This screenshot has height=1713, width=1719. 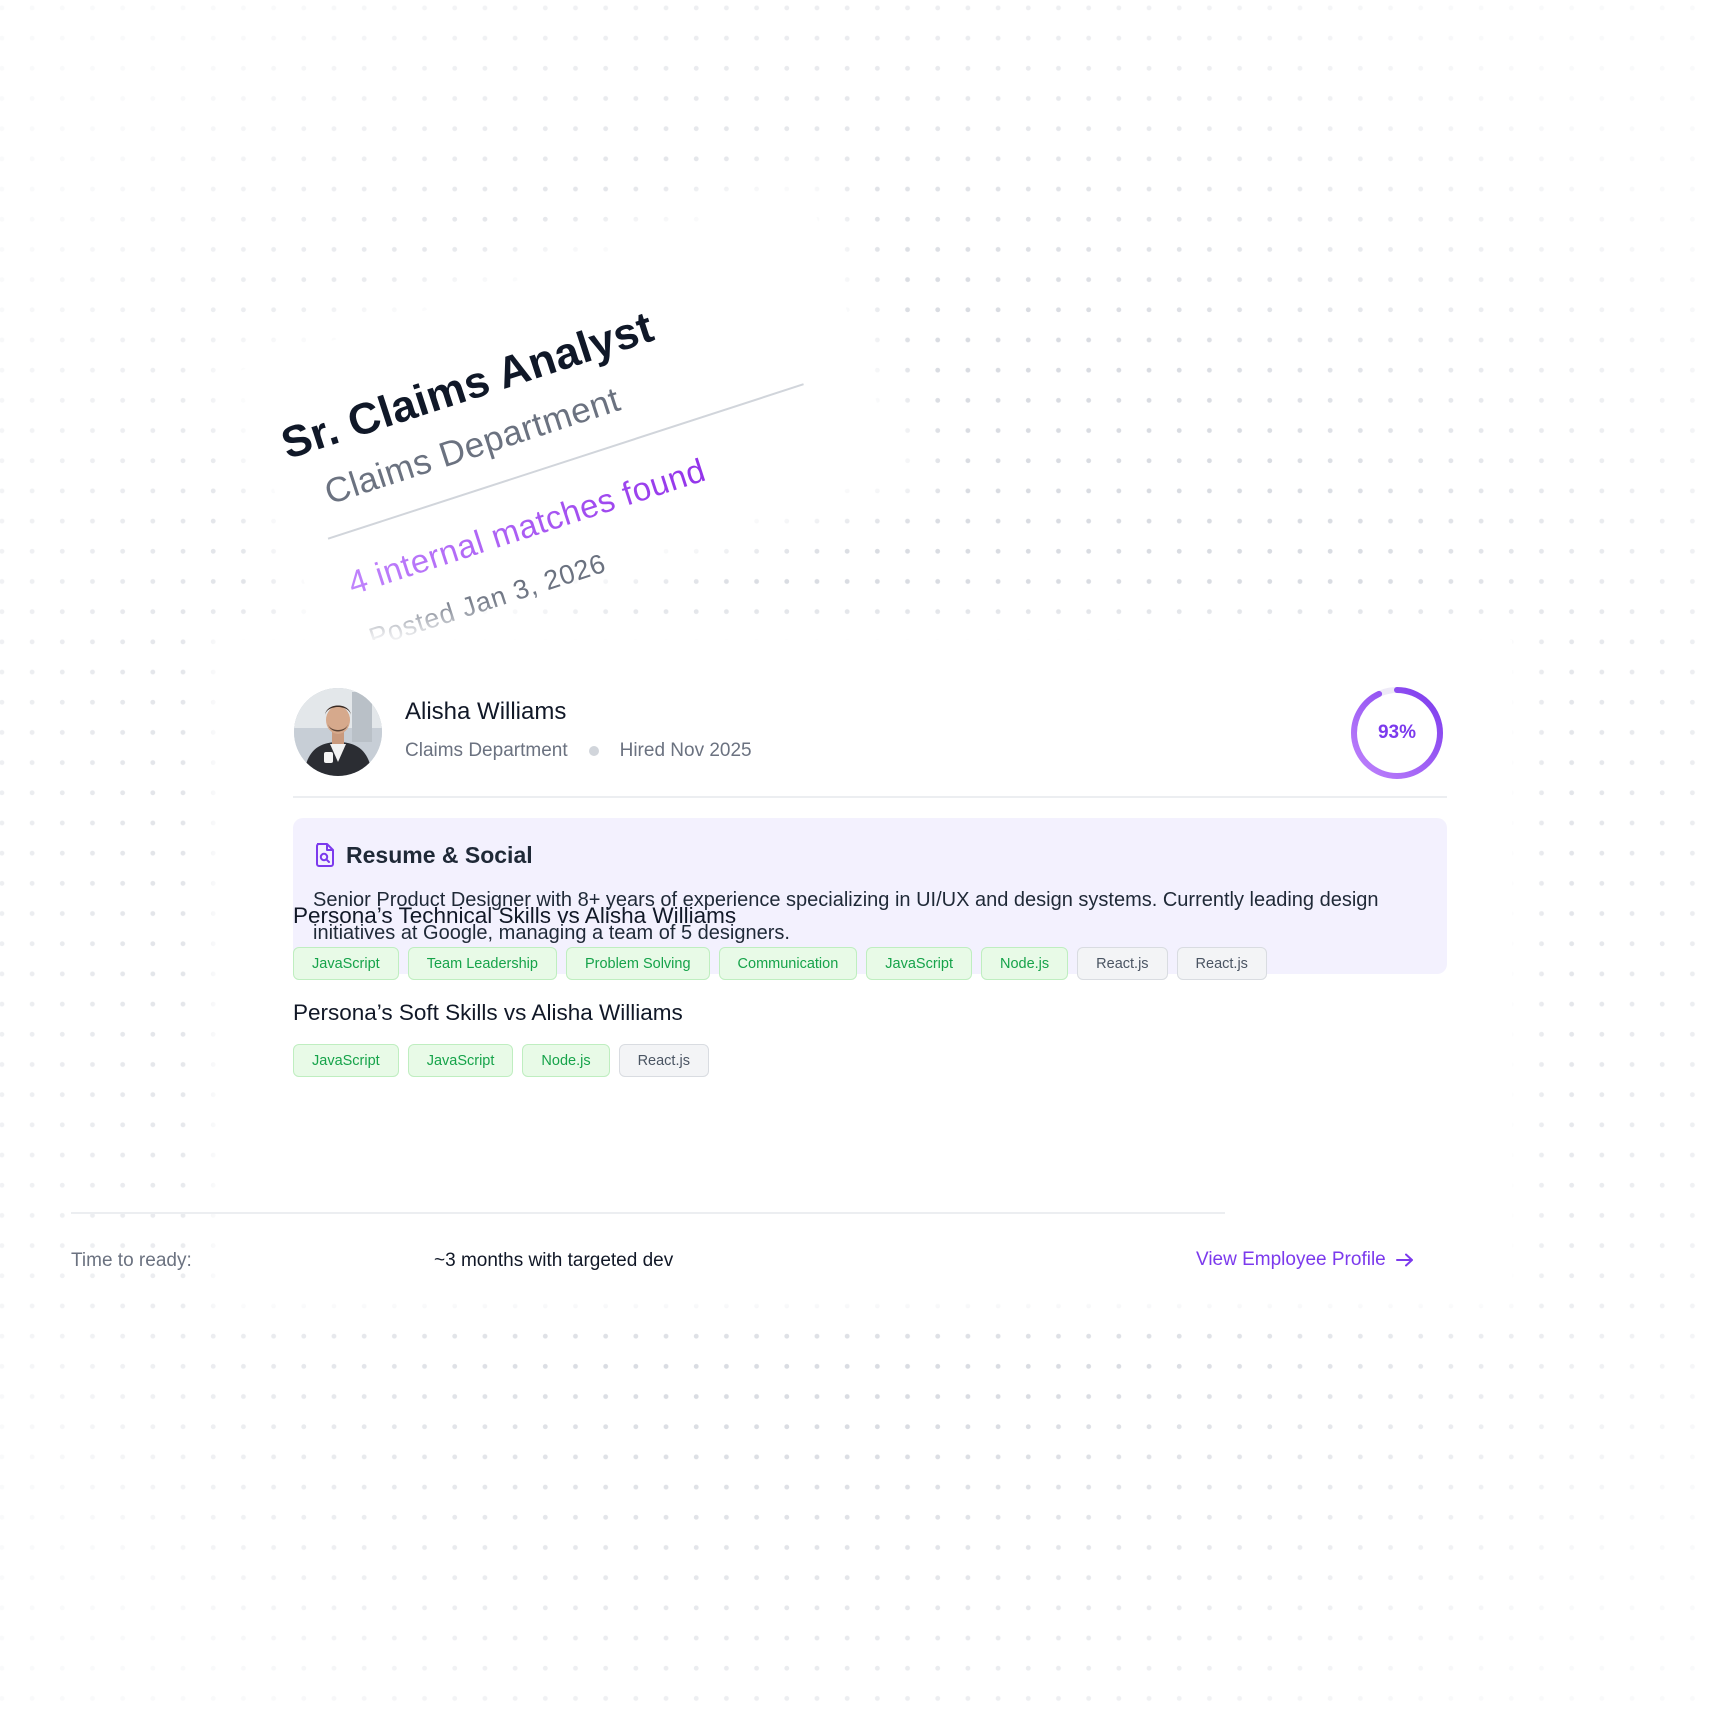 I want to click on time-to-ready-value: ~3 months with targeted dev, so click(x=554, y=1260).